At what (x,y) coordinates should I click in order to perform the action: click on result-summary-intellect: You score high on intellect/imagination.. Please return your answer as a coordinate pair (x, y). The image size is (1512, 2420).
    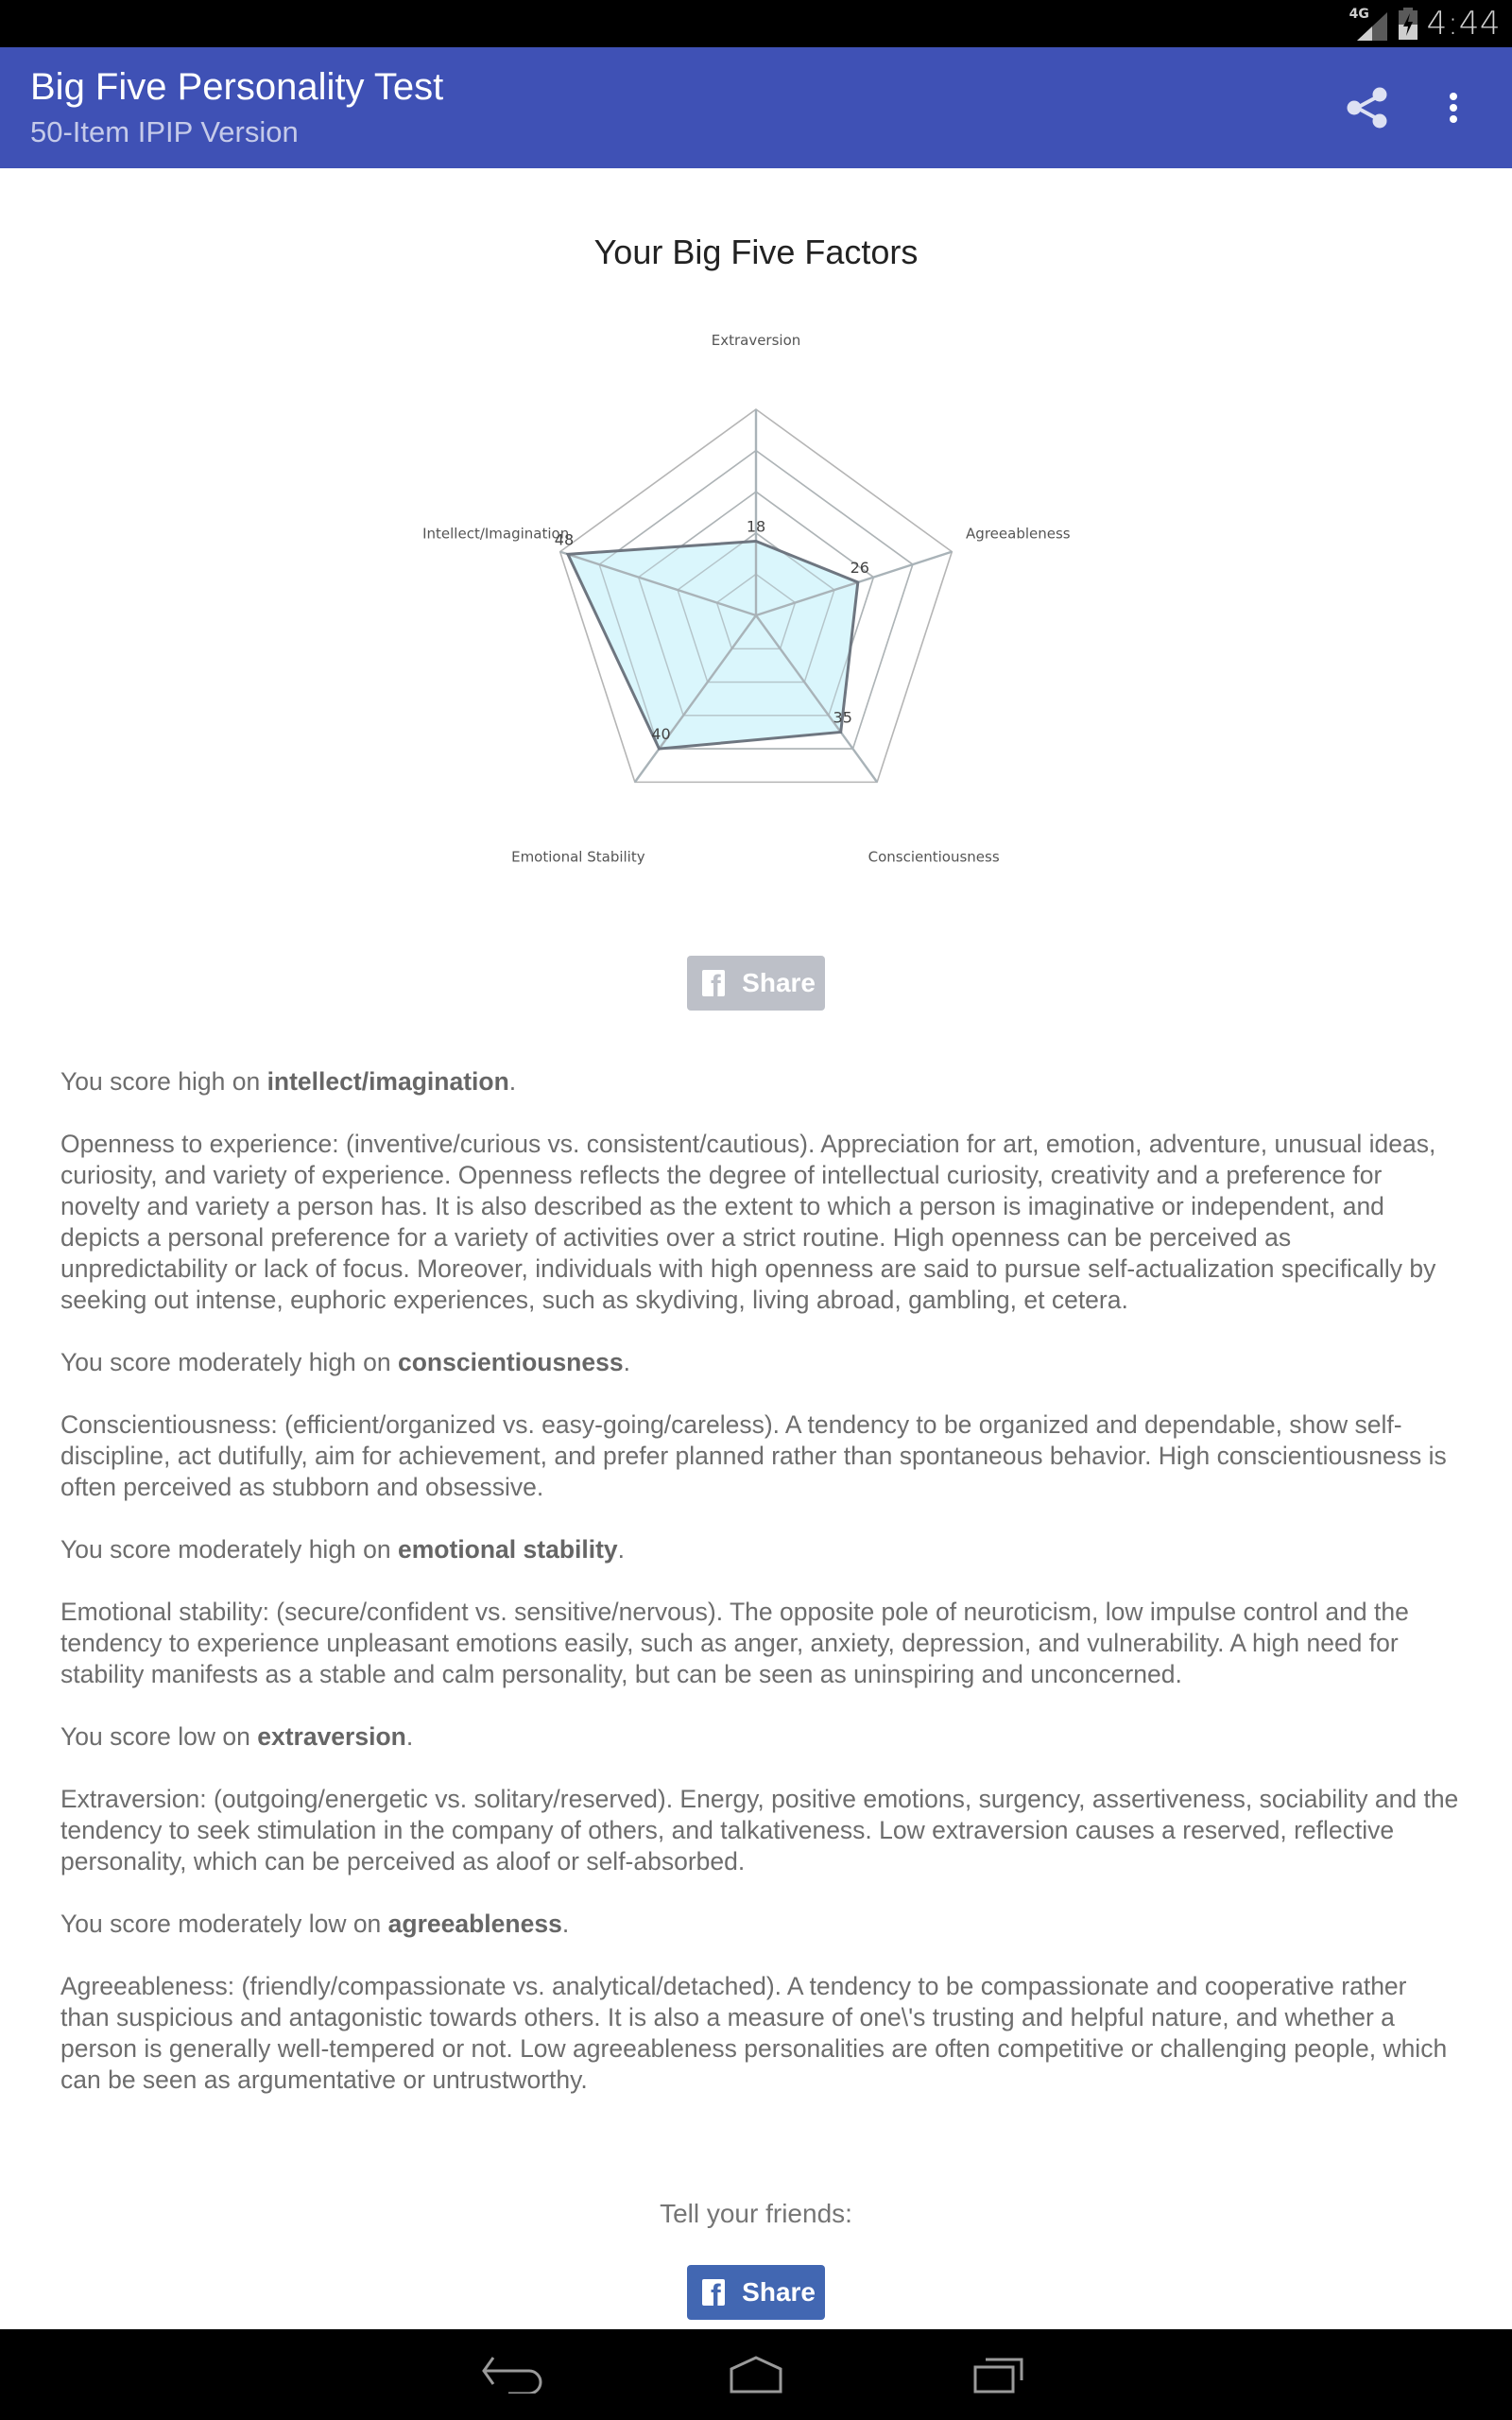
    Looking at the image, I should click on (288, 1082).